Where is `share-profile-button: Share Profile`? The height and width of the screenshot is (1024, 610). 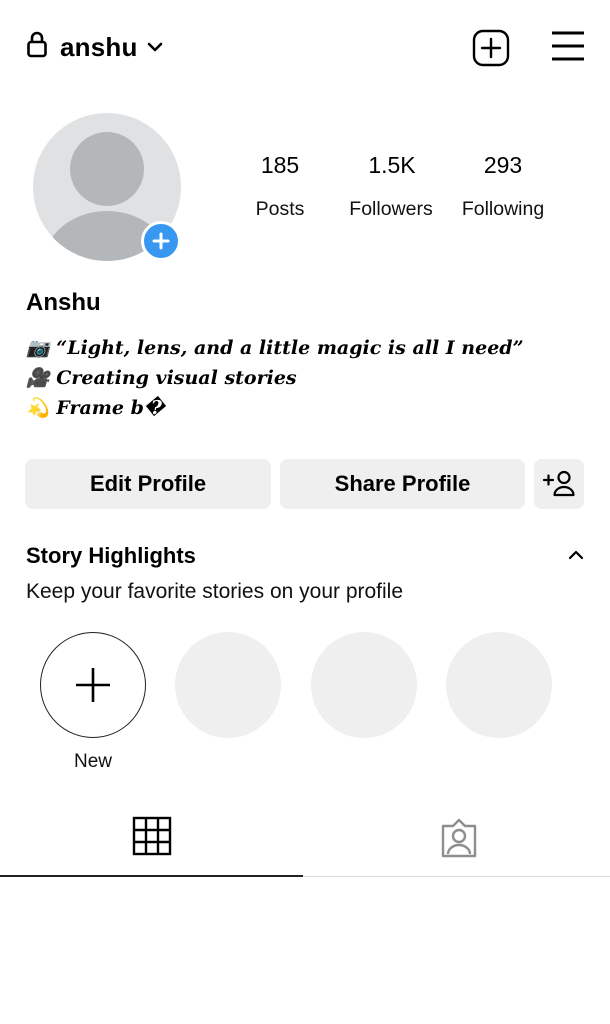
share-profile-button: Share Profile is located at coordinates (402, 484).